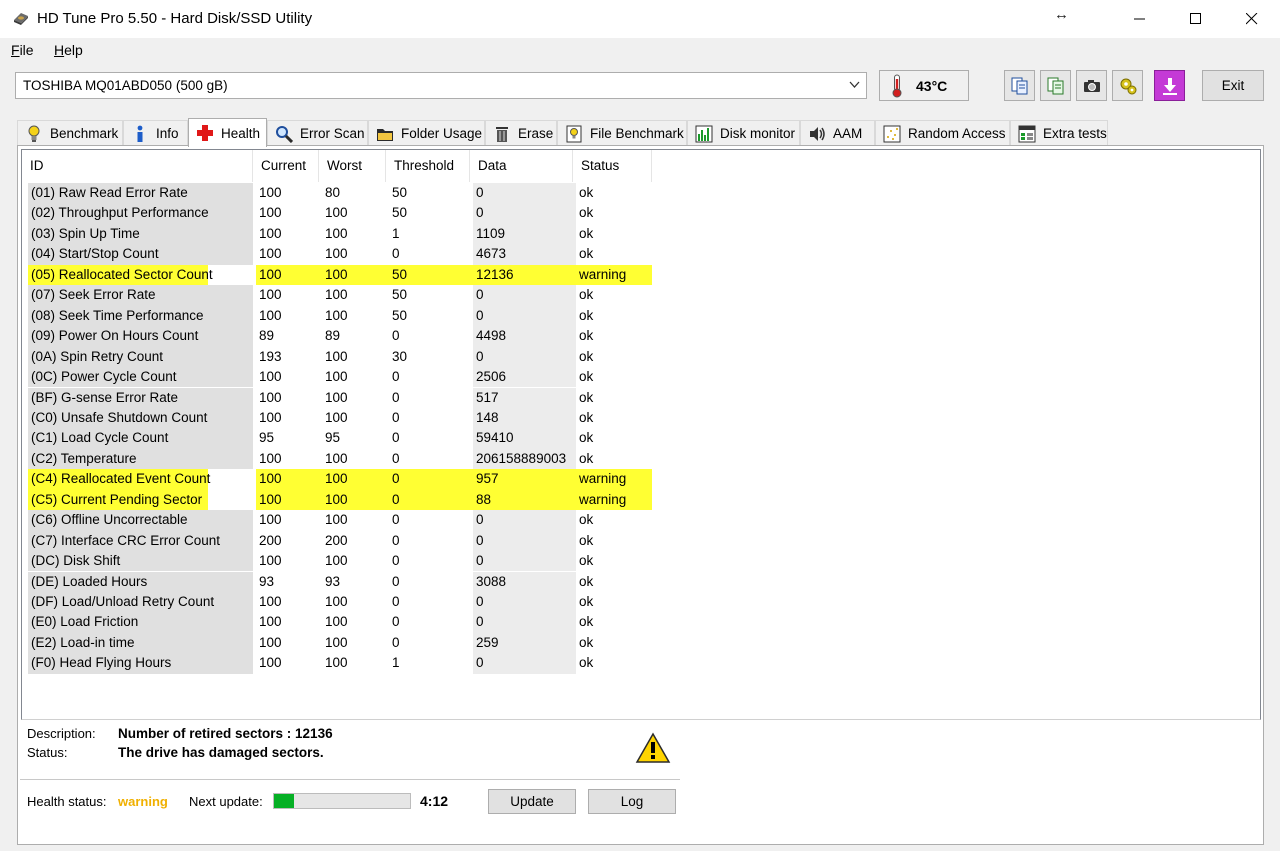 The height and width of the screenshot is (851, 1280). Describe the element at coordinates (521, 166) in the screenshot. I see `column-header-data: Data` at that location.